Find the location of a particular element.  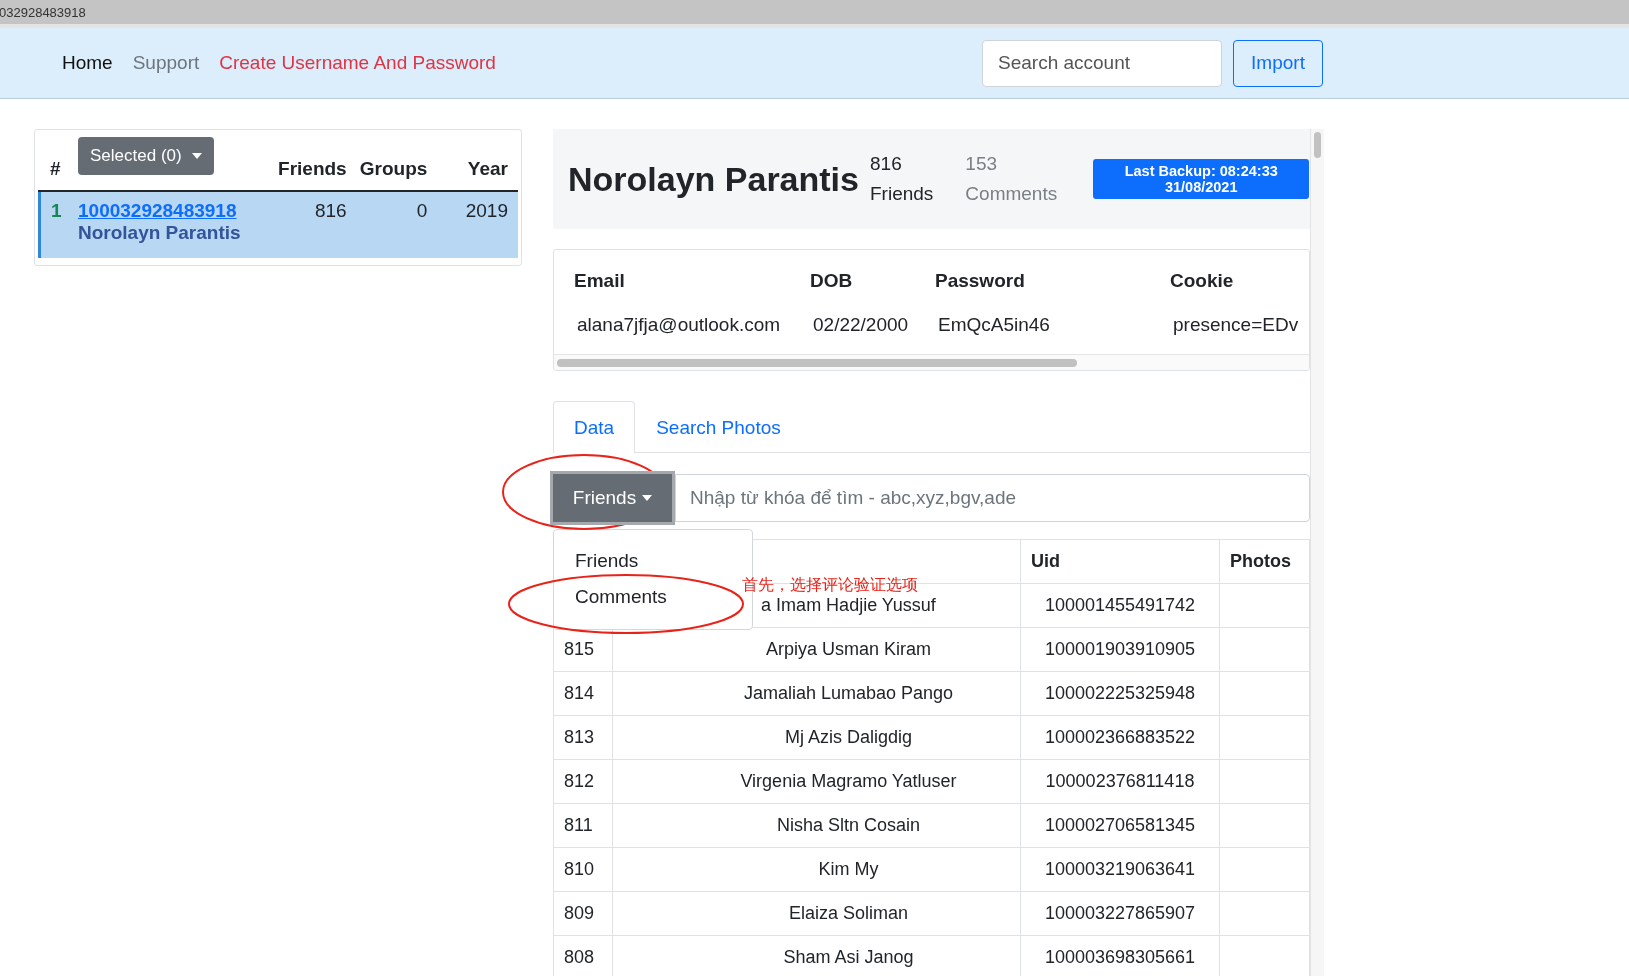

table-cell: 100002225325948 is located at coordinates (1119, 693).